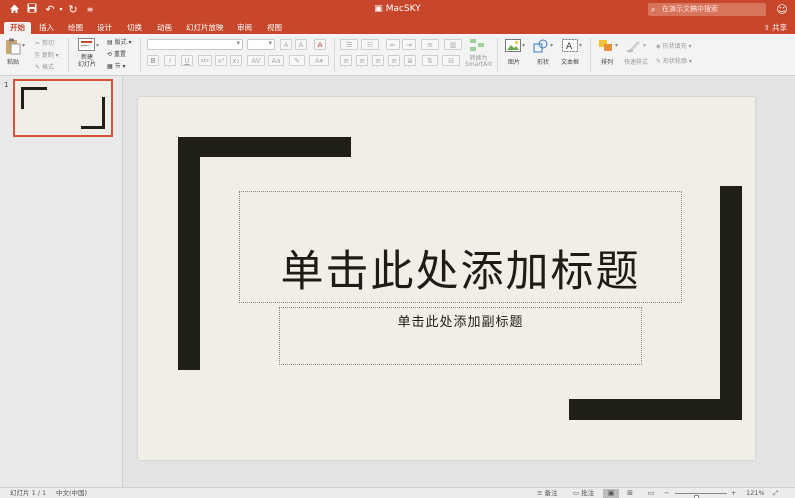  I want to click on new-slide-button, so click(86, 46).